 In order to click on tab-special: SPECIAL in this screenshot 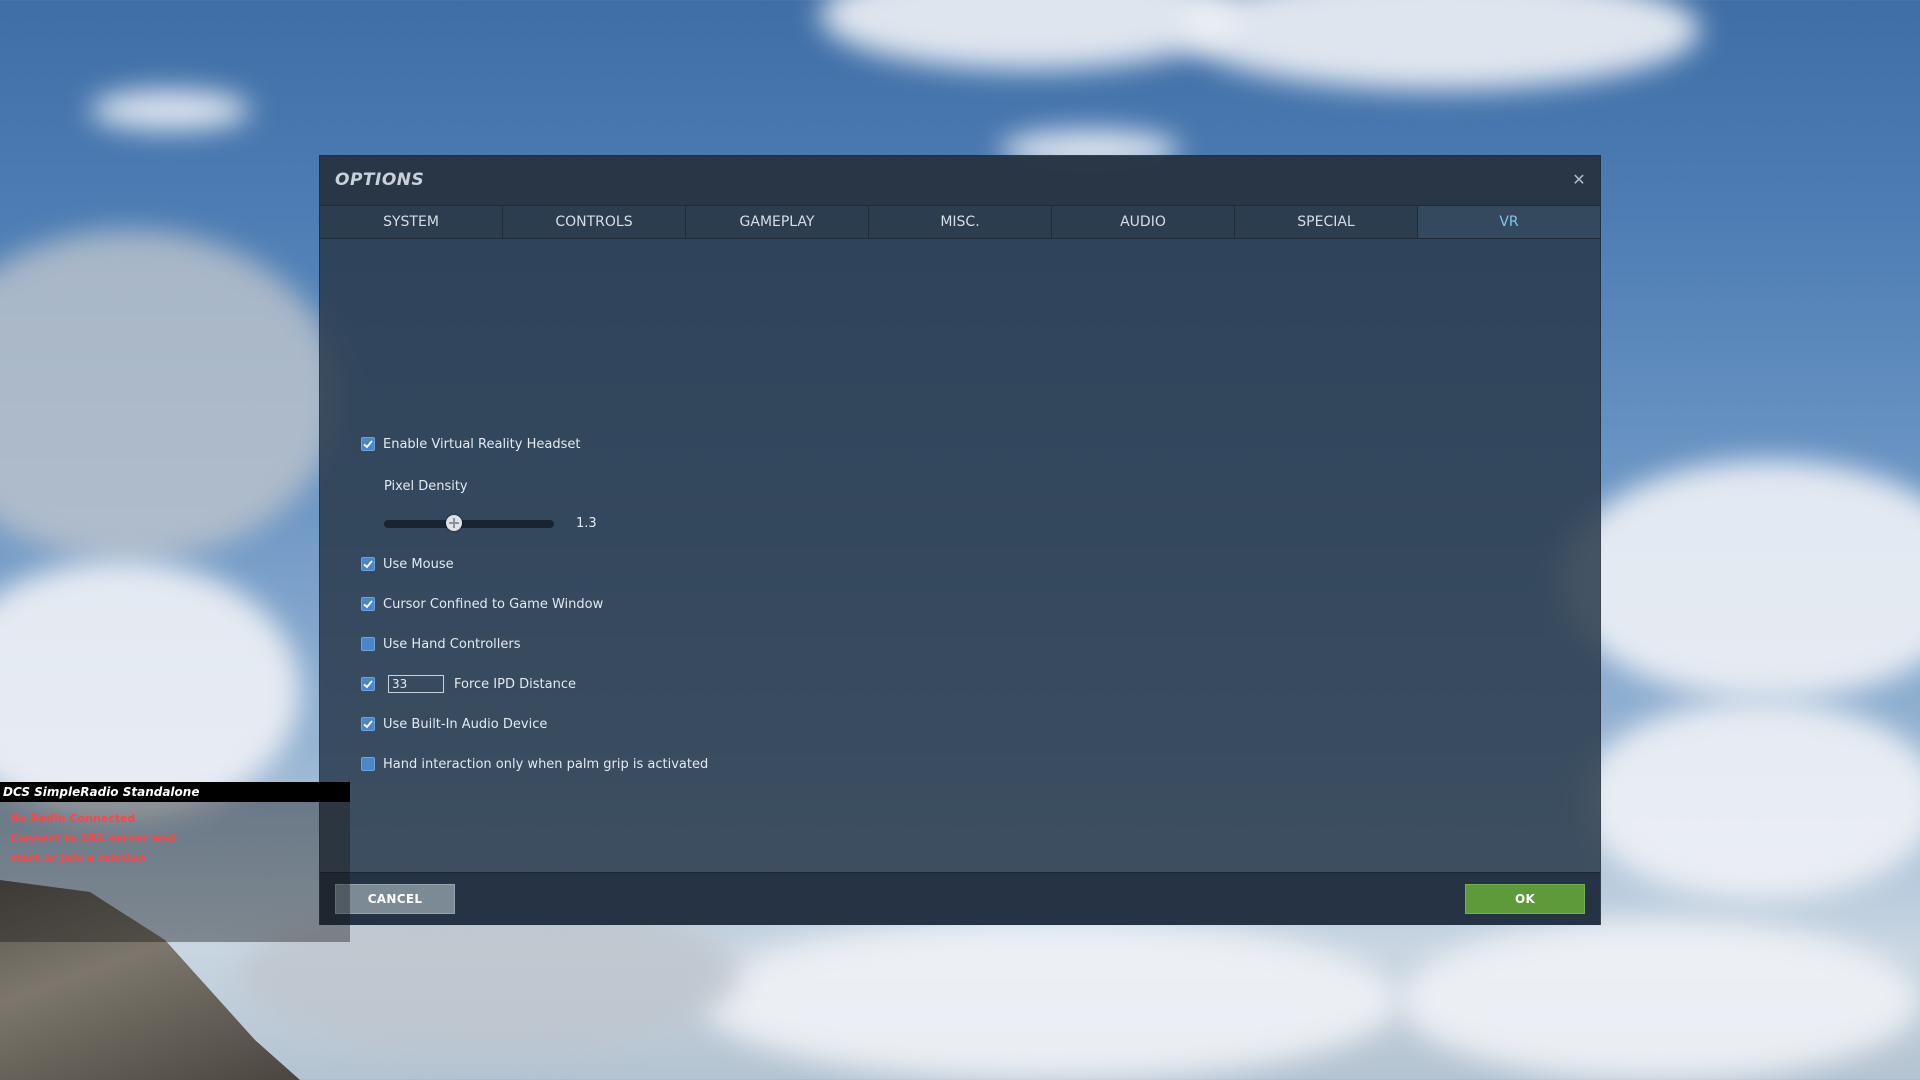, I will do `click(1326, 222)`.